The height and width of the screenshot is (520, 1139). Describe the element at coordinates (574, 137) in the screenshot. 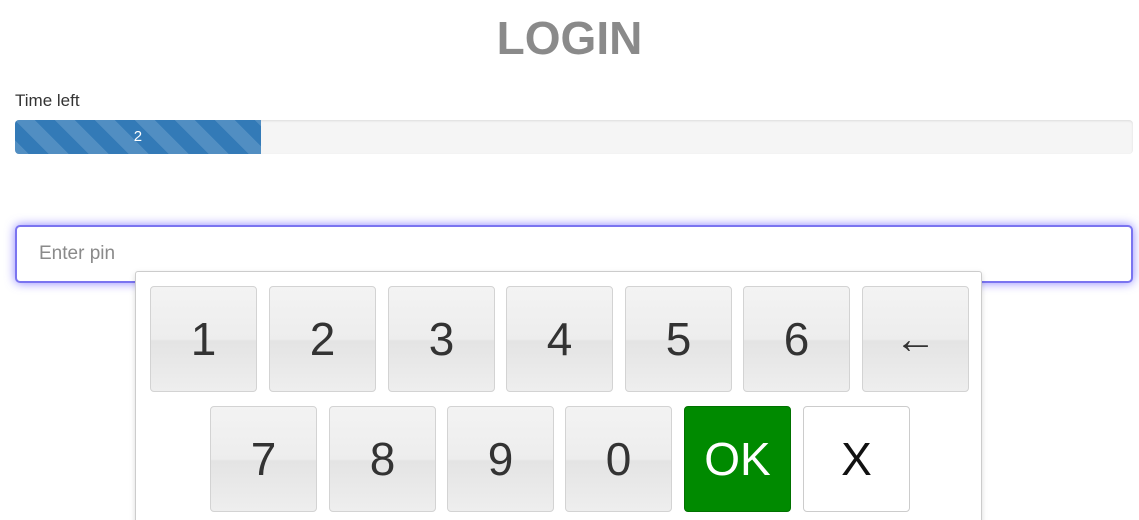

I see `time-left-progress: 2` at that location.